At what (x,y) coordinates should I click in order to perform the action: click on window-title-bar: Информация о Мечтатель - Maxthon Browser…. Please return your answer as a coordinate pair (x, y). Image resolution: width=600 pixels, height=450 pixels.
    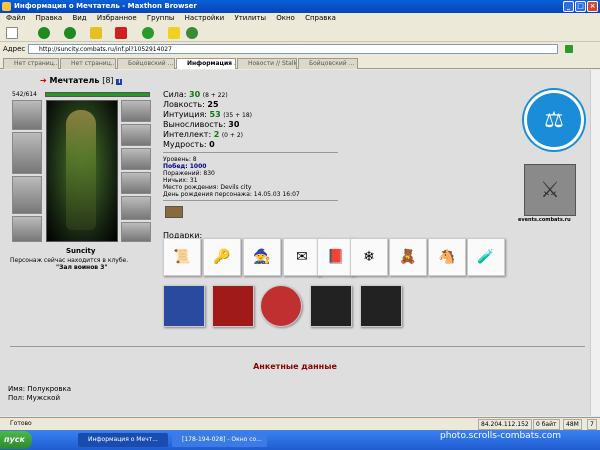
    Looking at the image, I should click on (300, 6).